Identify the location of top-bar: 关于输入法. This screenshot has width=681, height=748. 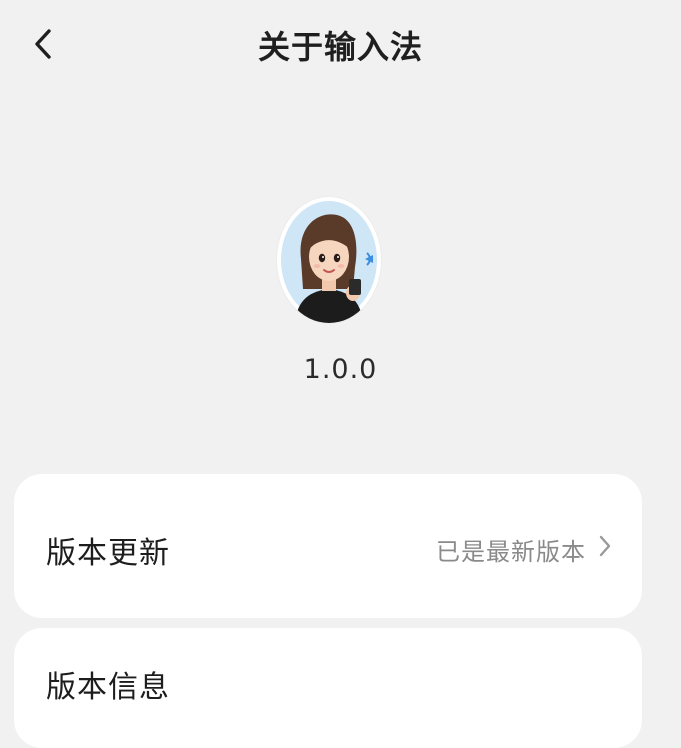
(340, 45).